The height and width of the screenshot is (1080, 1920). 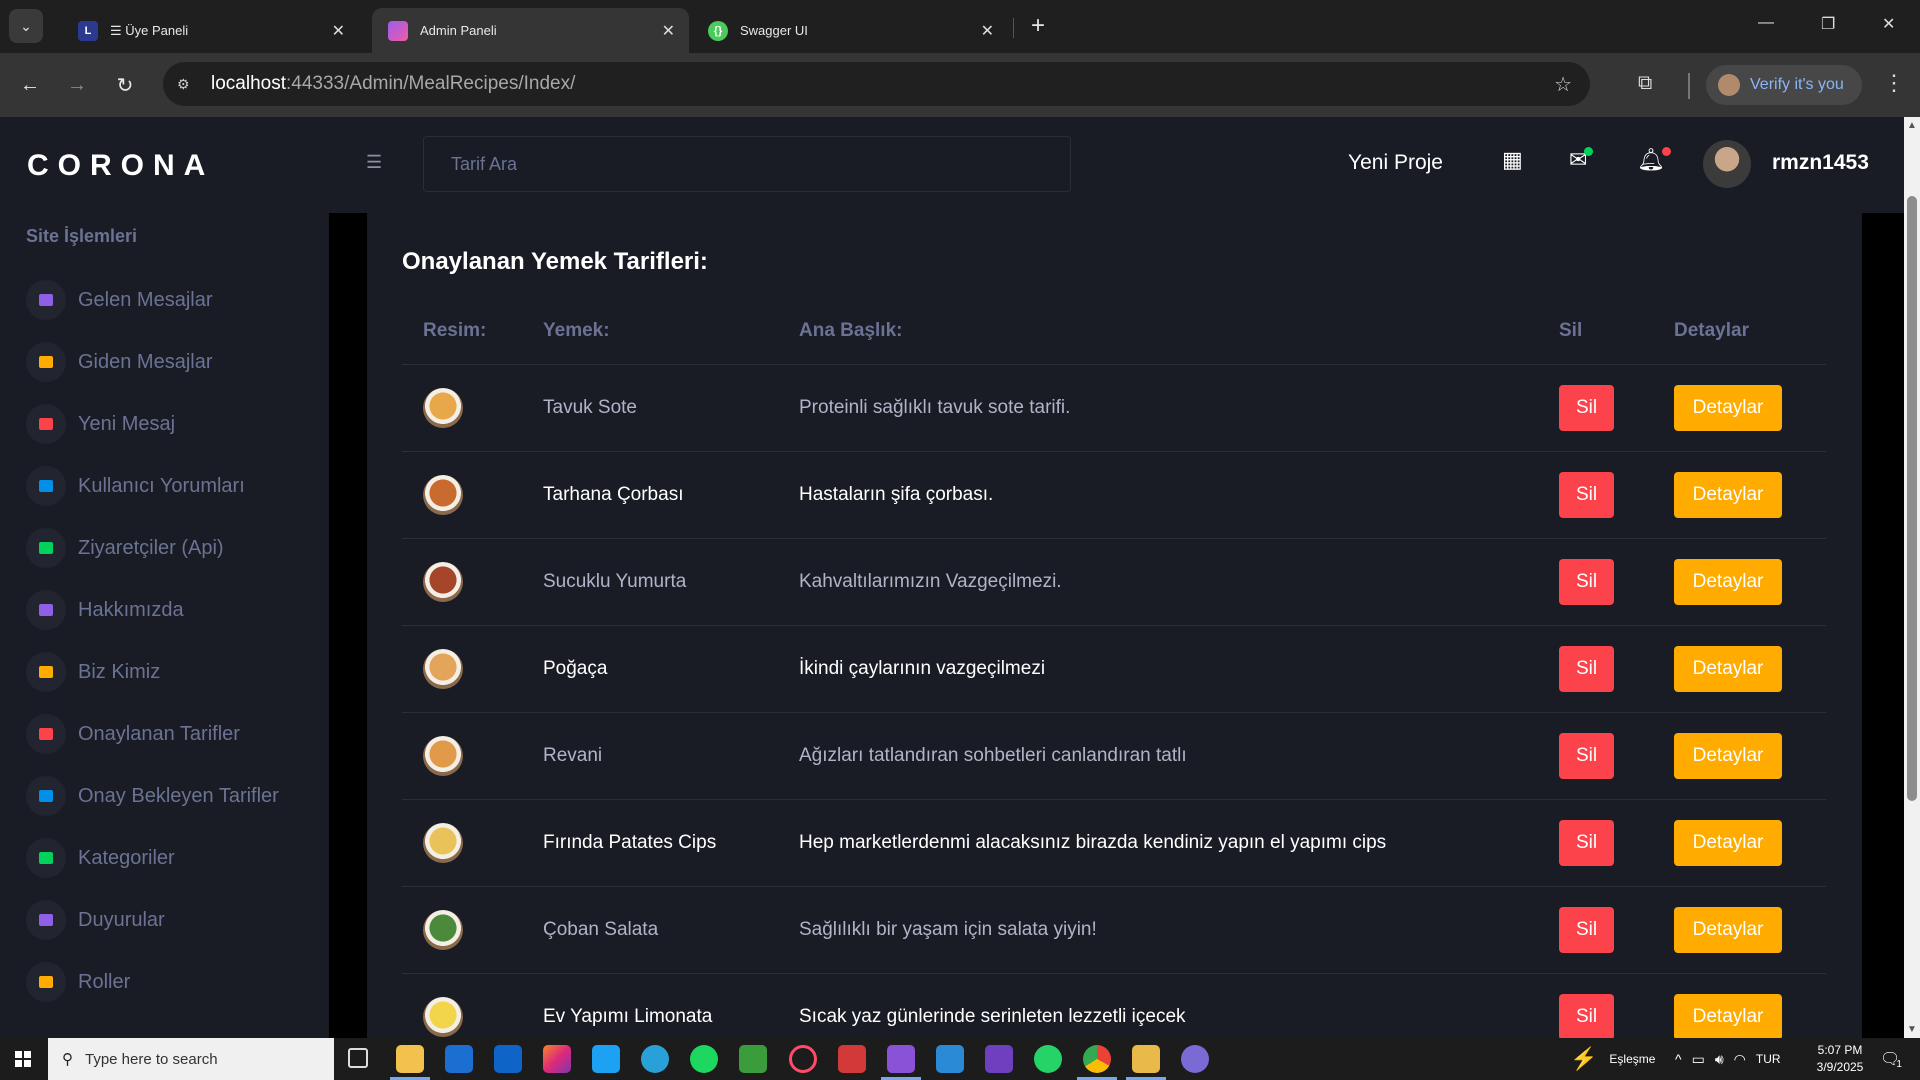 What do you see at coordinates (1912, 125) in the screenshot?
I see `scroll-up-icon: ▲` at bounding box center [1912, 125].